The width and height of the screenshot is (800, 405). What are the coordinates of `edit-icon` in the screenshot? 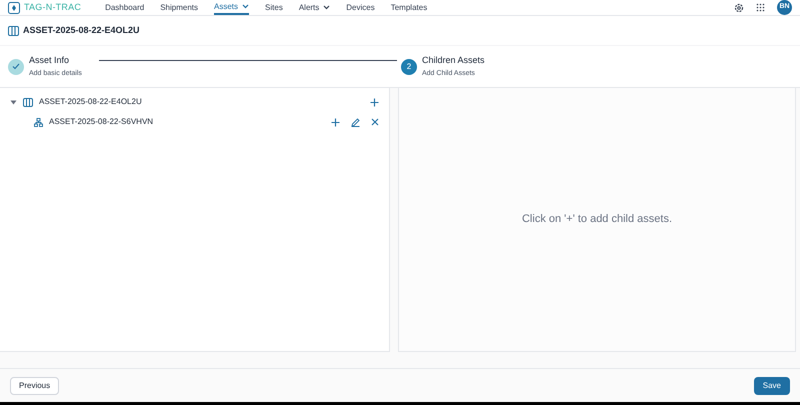 It's located at (355, 122).